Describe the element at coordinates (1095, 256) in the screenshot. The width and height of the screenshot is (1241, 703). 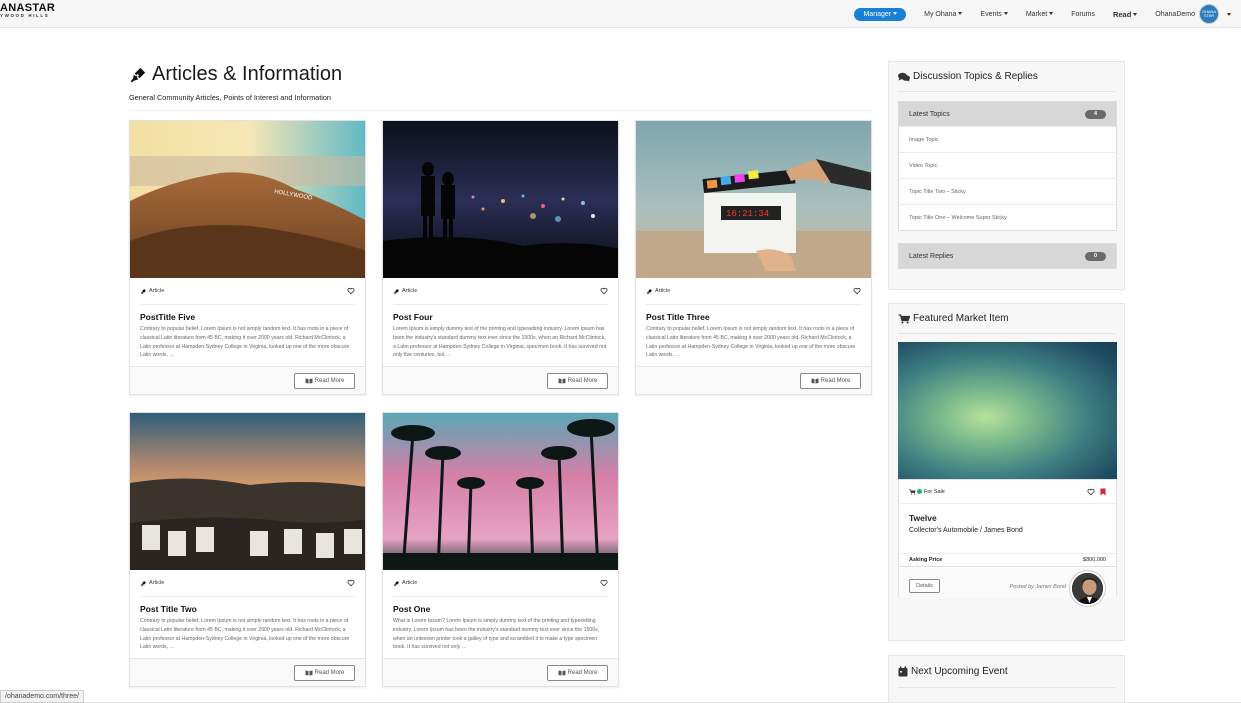
I see `replies-count-badge: 0` at that location.